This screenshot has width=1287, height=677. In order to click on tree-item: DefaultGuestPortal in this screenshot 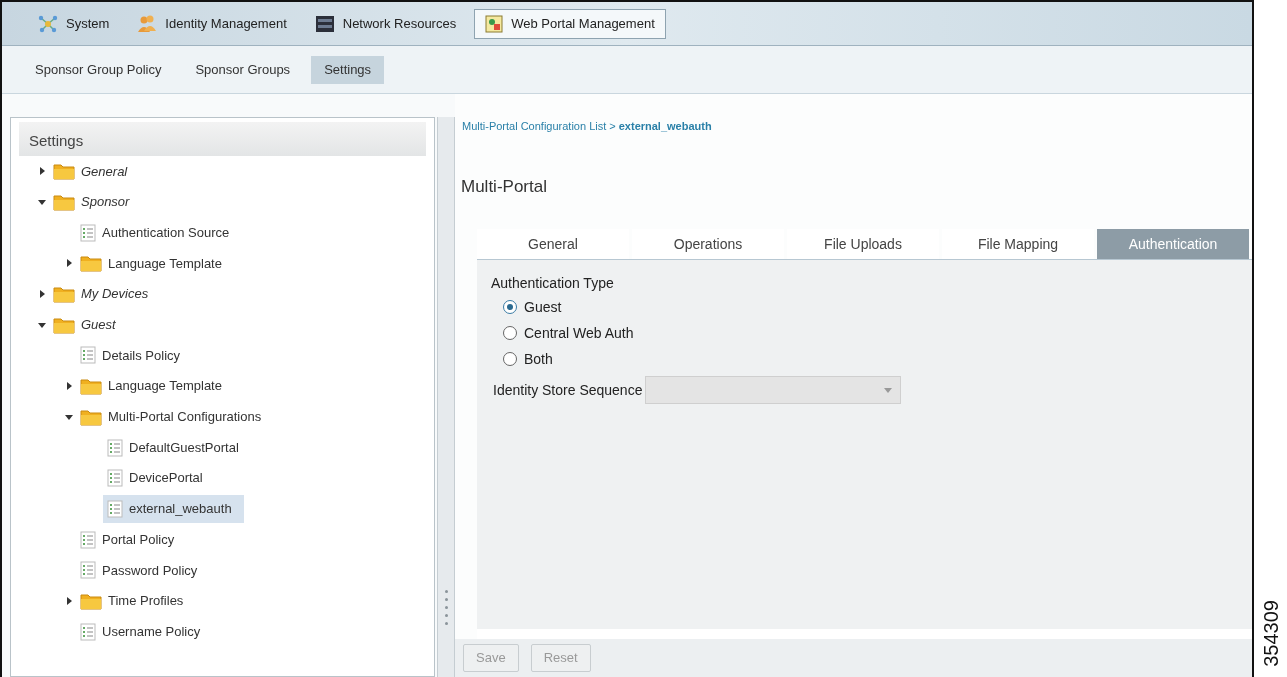, I will do `click(177, 447)`.